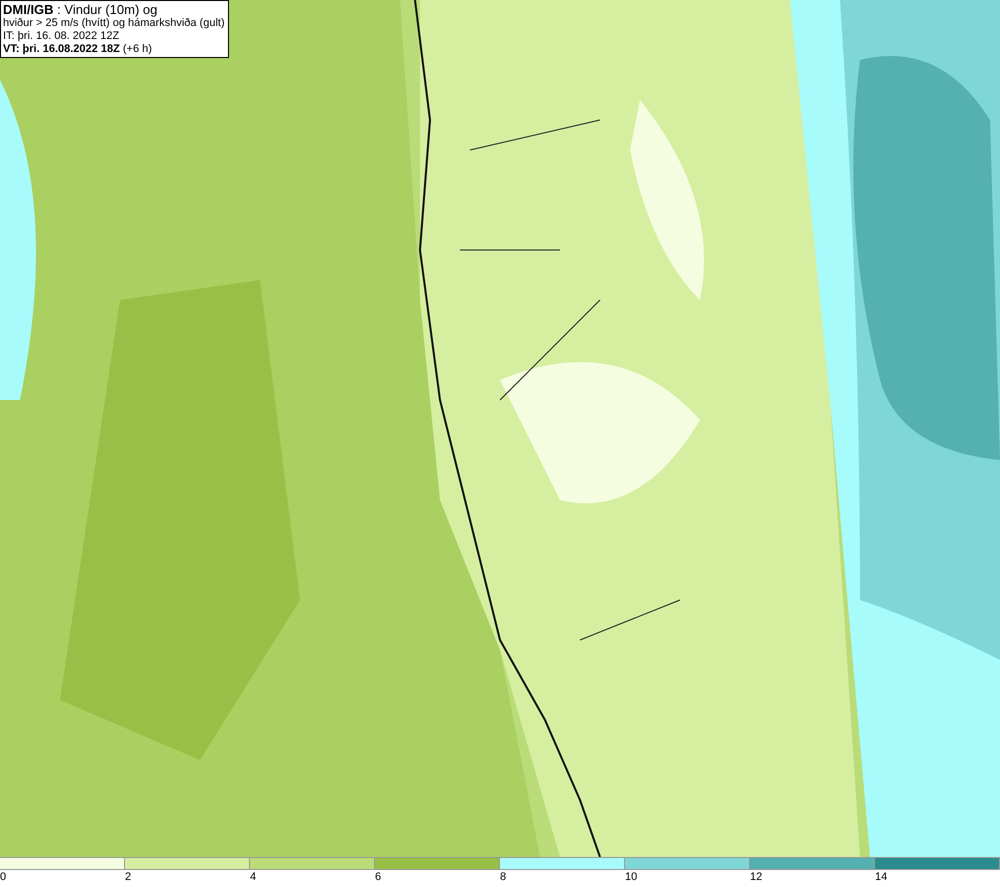 The image size is (1000, 887). I want to click on title-line: VT: þri. 16.08.2022 18Z (+6 h), so click(78, 49).